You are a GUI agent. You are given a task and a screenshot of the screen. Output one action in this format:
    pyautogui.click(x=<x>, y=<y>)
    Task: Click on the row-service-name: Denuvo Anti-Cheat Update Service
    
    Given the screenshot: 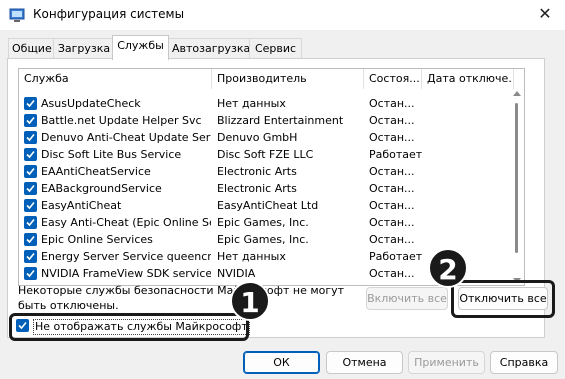 What is the action you would take?
    pyautogui.click(x=126, y=137)
    